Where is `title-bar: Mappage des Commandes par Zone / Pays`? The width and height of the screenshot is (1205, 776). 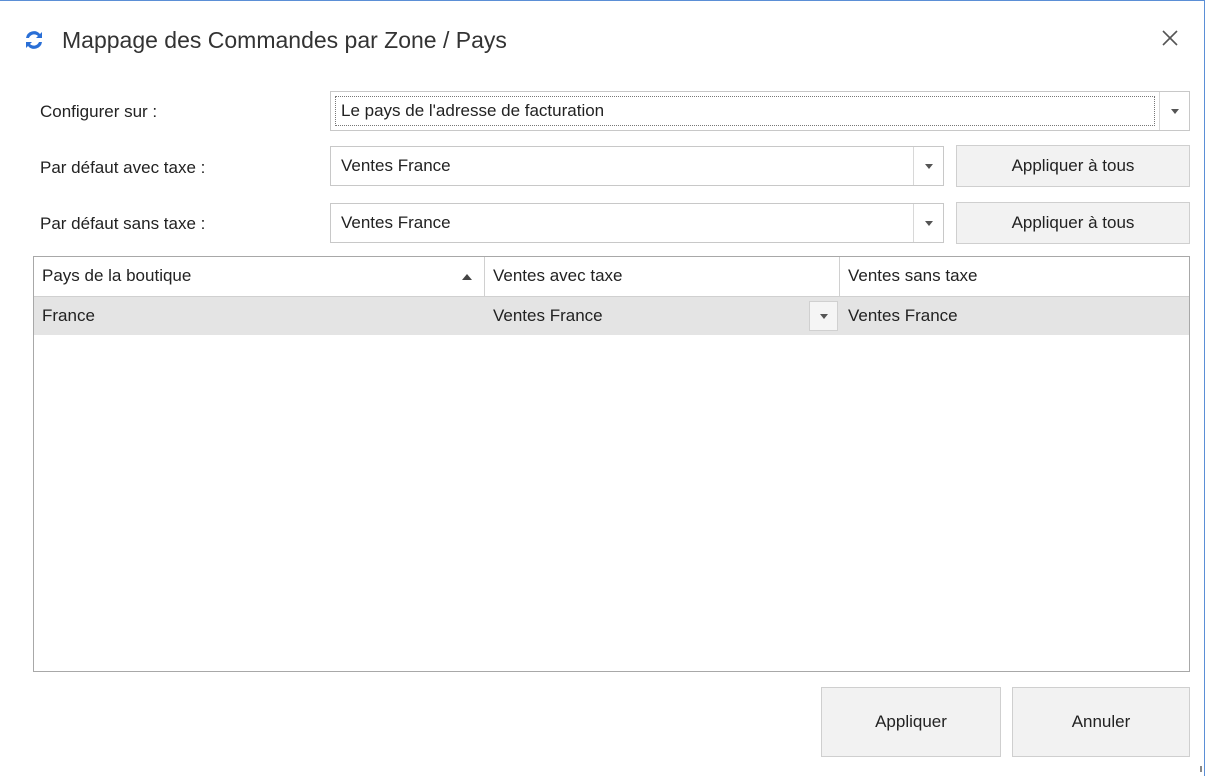 title-bar: Mappage des Commandes par Zone / Pays is located at coordinates (602, 41).